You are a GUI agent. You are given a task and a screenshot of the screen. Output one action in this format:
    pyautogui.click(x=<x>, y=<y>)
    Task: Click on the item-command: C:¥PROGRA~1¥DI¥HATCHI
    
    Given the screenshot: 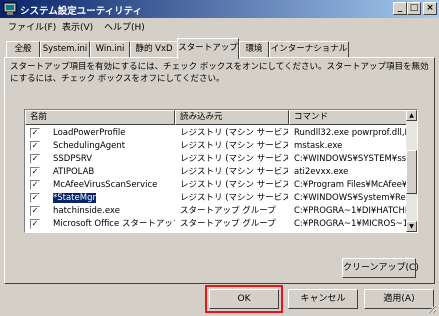 What is the action you would take?
    pyautogui.click(x=350, y=211)
    